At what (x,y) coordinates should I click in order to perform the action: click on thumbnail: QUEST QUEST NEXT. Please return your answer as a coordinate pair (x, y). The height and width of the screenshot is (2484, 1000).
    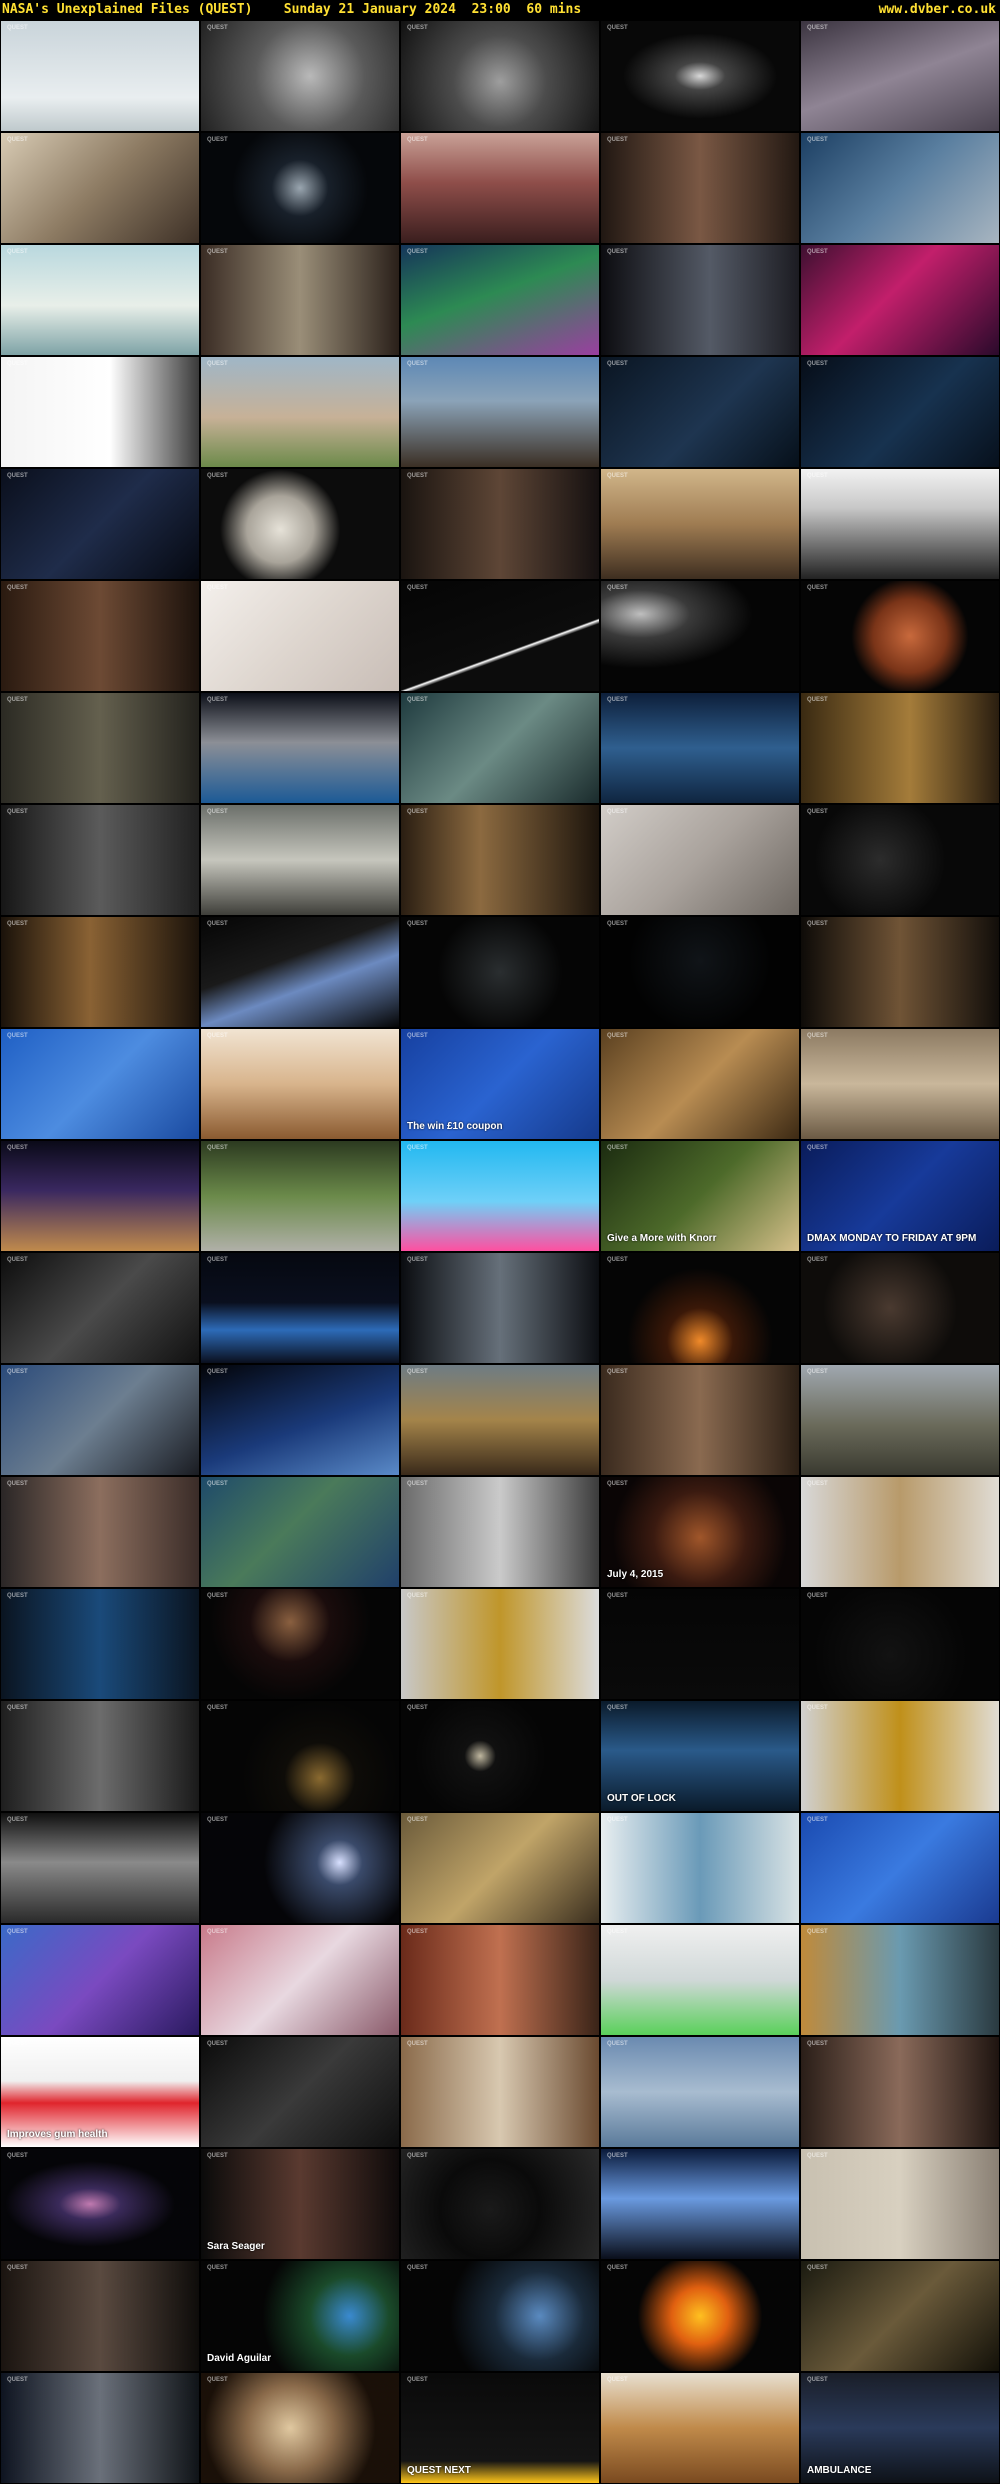
    Looking at the image, I should click on (500, 2428).